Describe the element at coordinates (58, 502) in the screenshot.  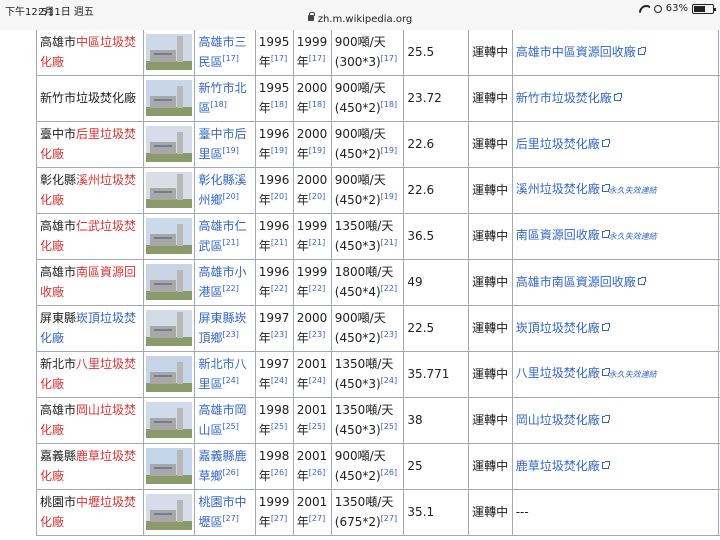
I see `name-prefix: 桃園市` at that location.